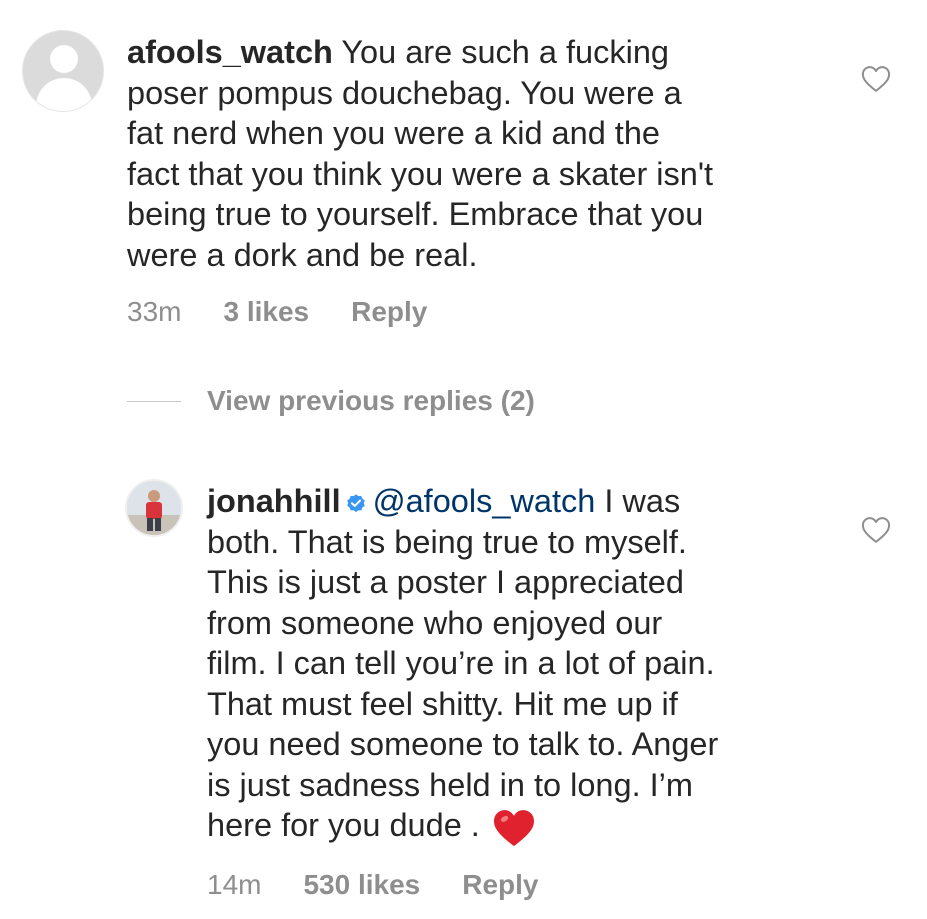  Describe the element at coordinates (343, 825) in the screenshot. I see `comment-text-line: here for you dude .` at that location.